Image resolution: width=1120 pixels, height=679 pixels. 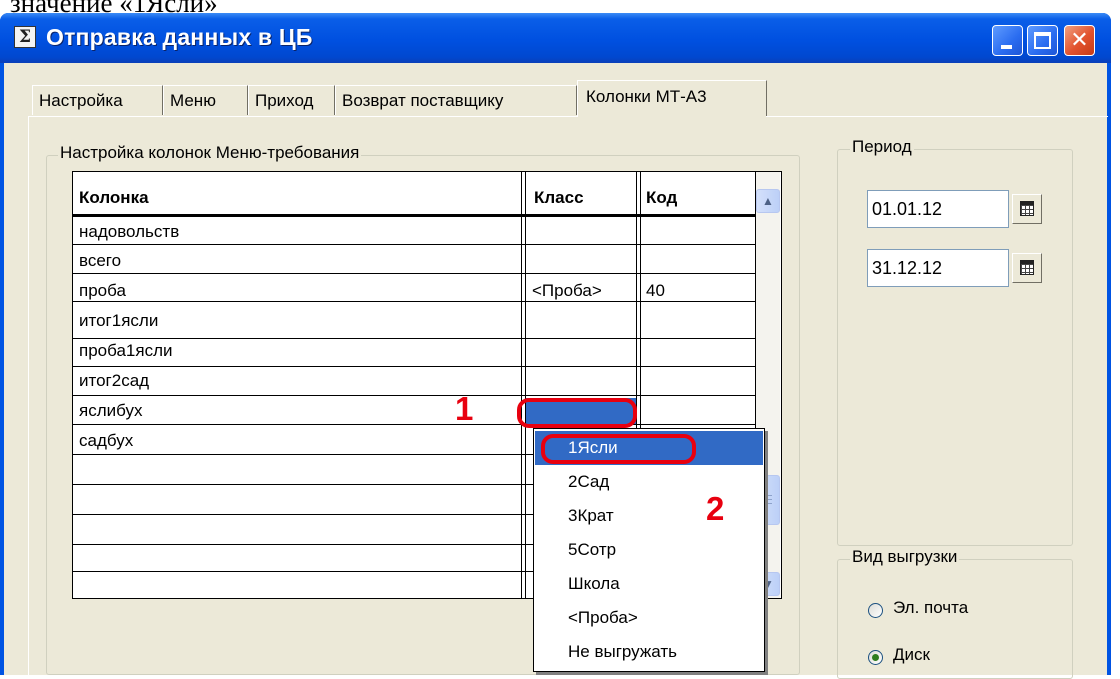 I want to click on dropdown-option: <Проба>, so click(x=649, y=618).